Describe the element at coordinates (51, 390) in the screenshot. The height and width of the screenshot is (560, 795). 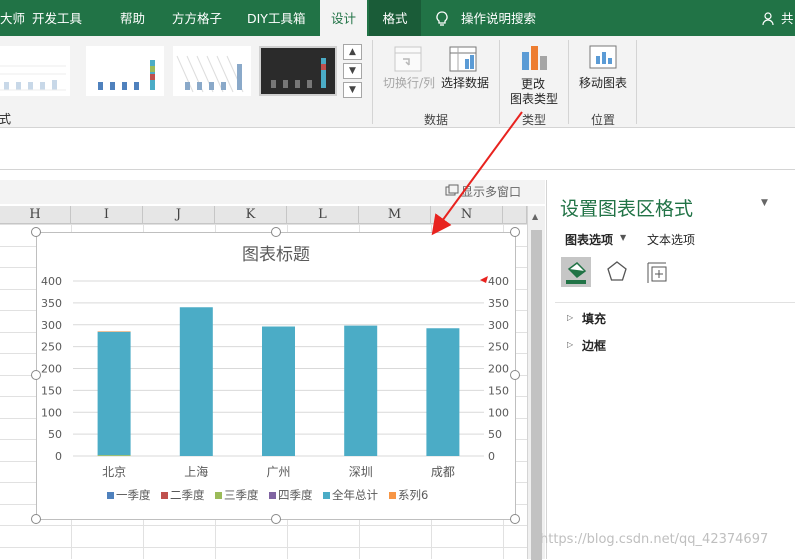
I see `y-tick-label: 150` at that location.